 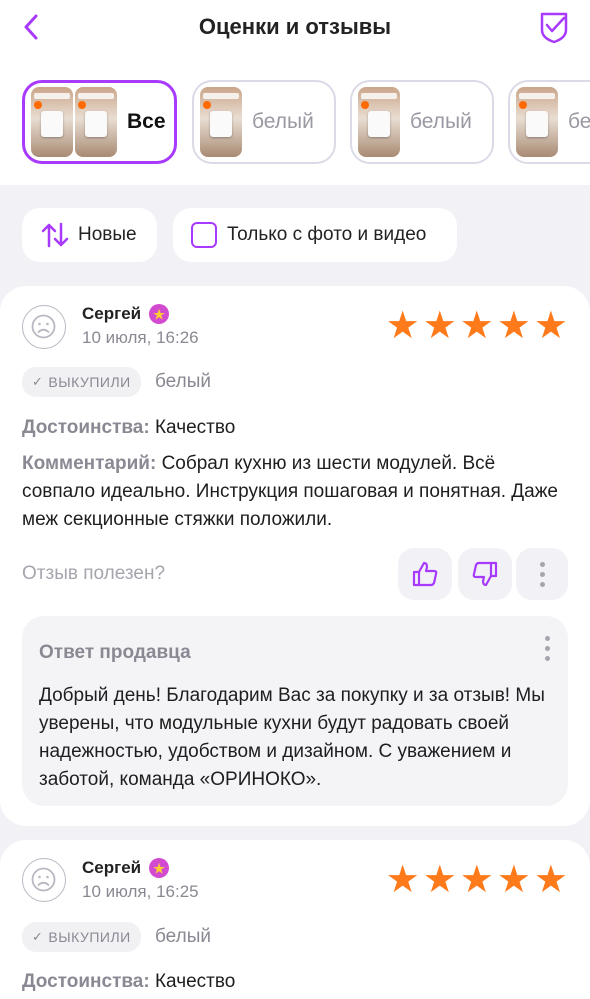 What do you see at coordinates (579, 121) in the screenshot?
I see `variant-label: бе` at bounding box center [579, 121].